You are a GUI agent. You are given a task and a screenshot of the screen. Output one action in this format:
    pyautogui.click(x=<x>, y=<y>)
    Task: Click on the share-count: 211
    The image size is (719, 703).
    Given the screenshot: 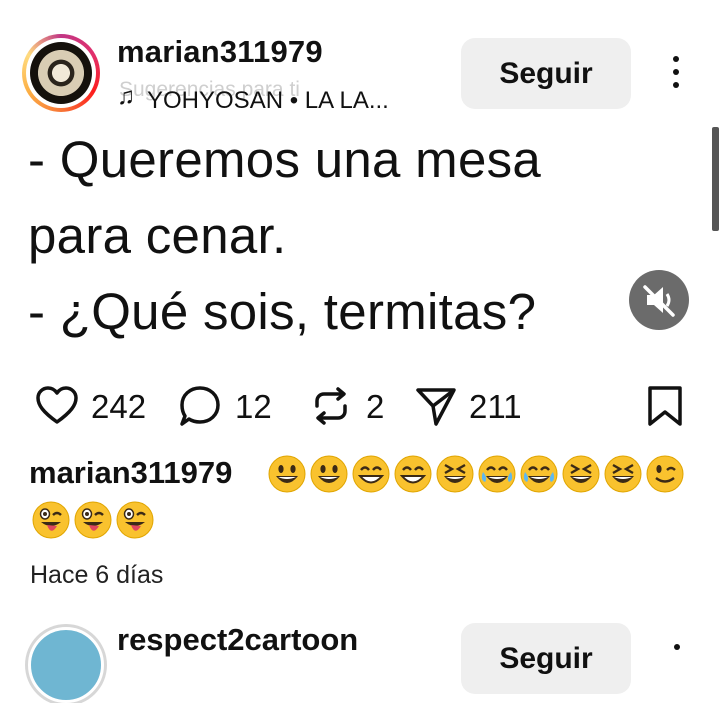 What is the action you would take?
    pyautogui.click(x=495, y=407)
    